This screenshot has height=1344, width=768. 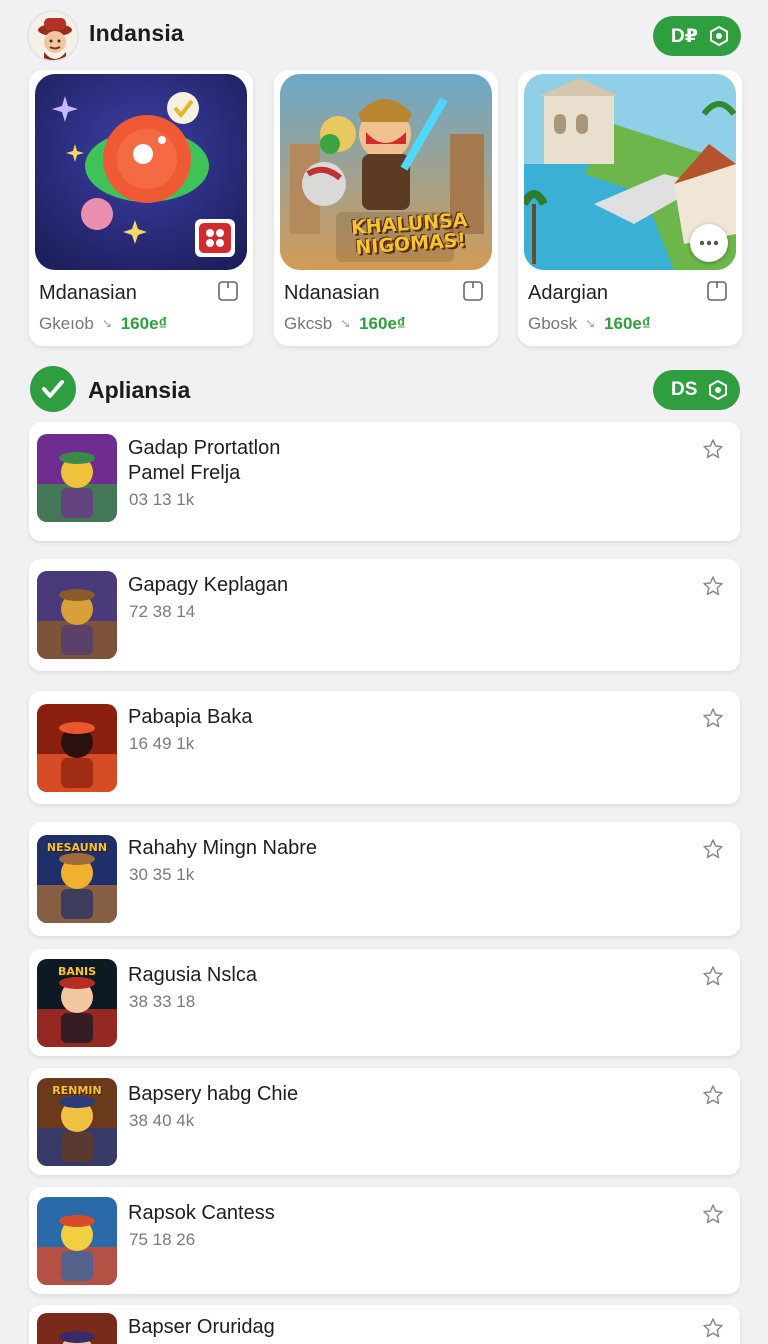 I want to click on app-stats: 38 33 18, so click(x=162, y=1001).